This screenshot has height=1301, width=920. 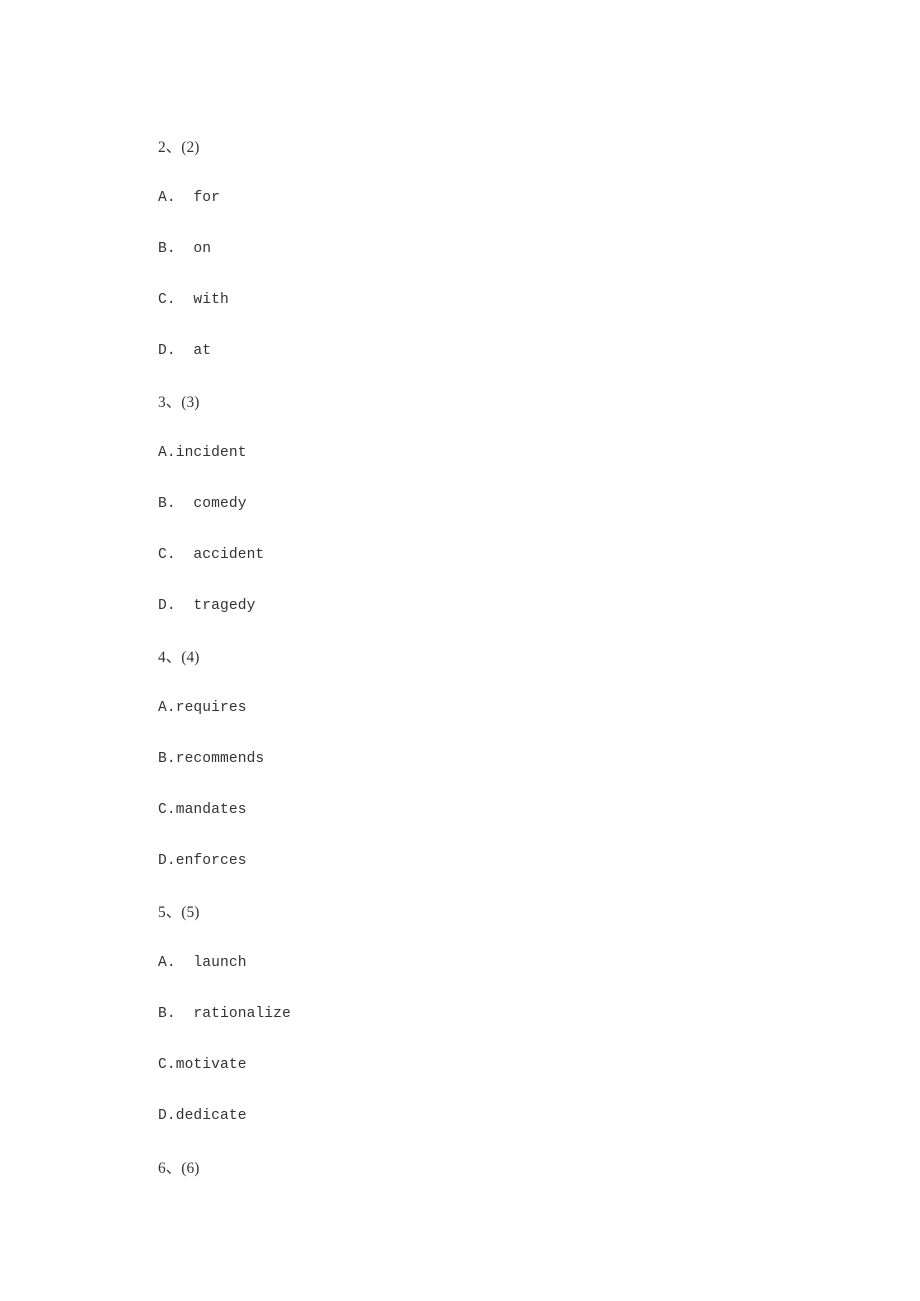 What do you see at coordinates (211, 555) in the screenshot?
I see `option-3-c: C. accident` at bounding box center [211, 555].